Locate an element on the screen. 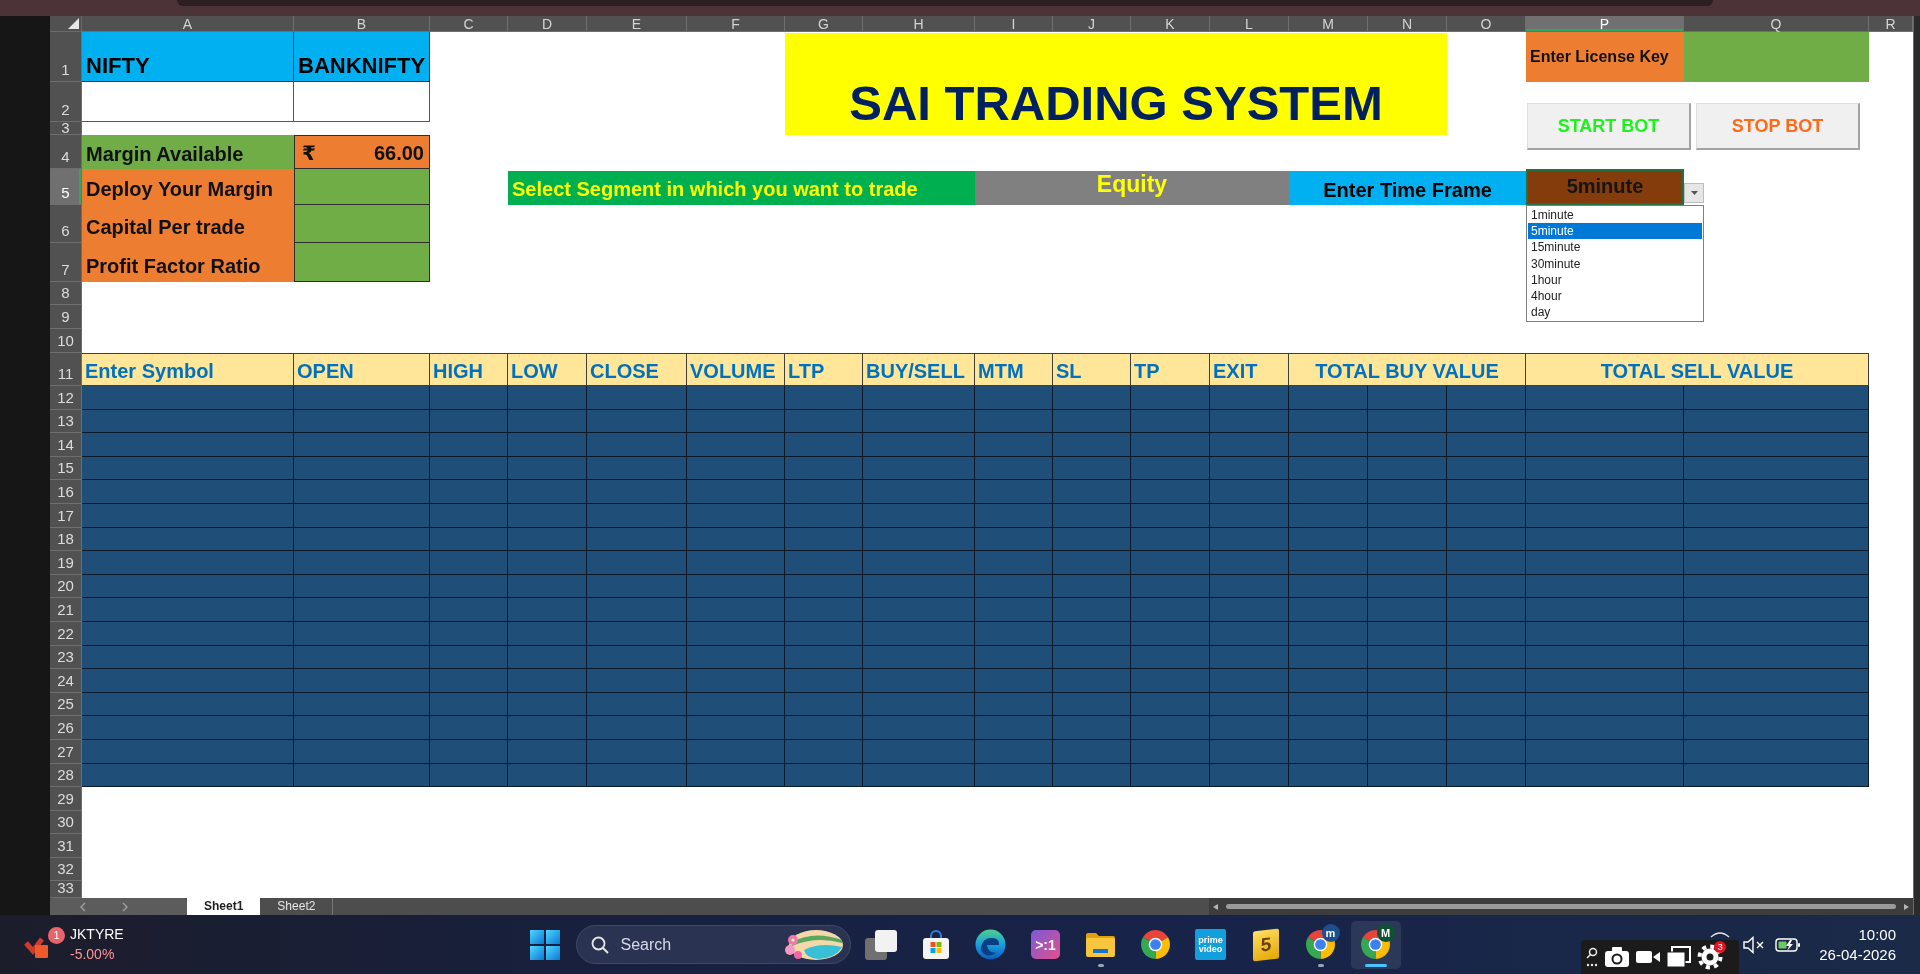 Image resolution: width=1920 pixels, height=974 pixels. search-bar: Search is located at coordinates (713, 944).